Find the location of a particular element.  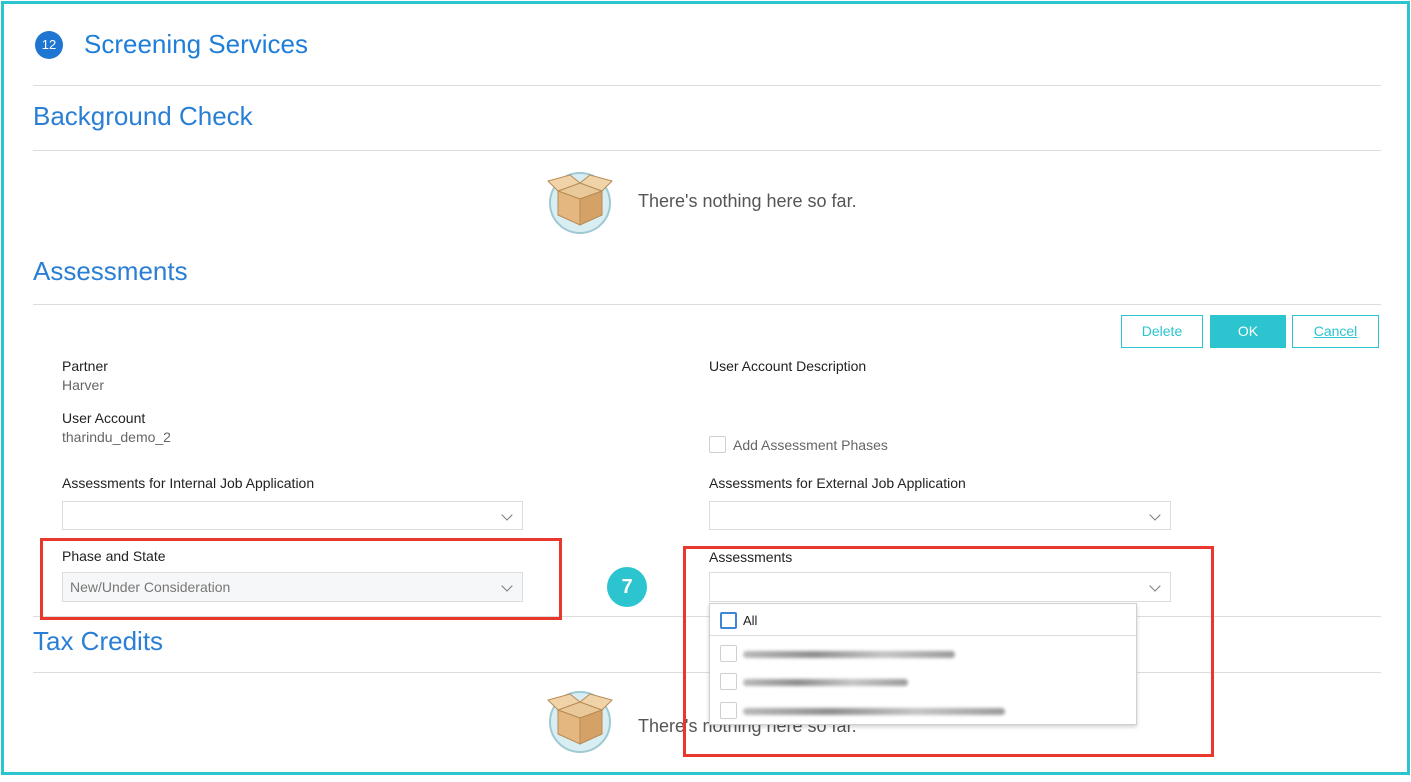

tax-credits-title: Tax Credits is located at coordinates (98, 641).